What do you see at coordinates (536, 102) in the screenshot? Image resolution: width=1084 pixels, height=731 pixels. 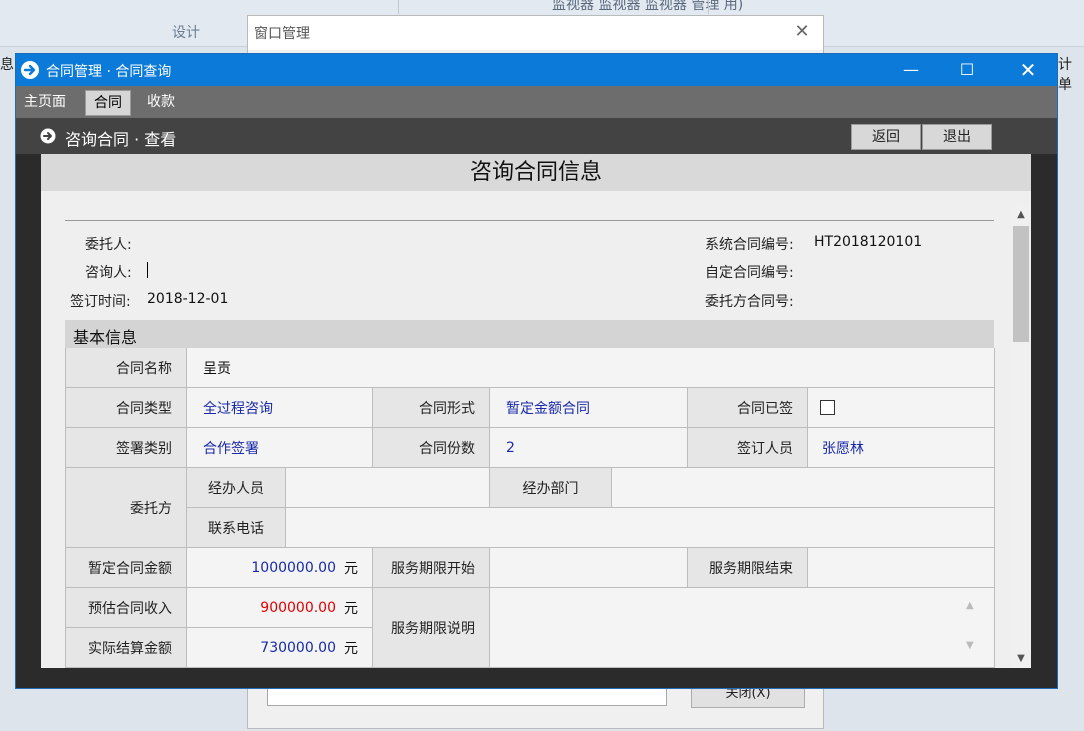 I see `tab-bar: 主页面 合同 收款` at bounding box center [536, 102].